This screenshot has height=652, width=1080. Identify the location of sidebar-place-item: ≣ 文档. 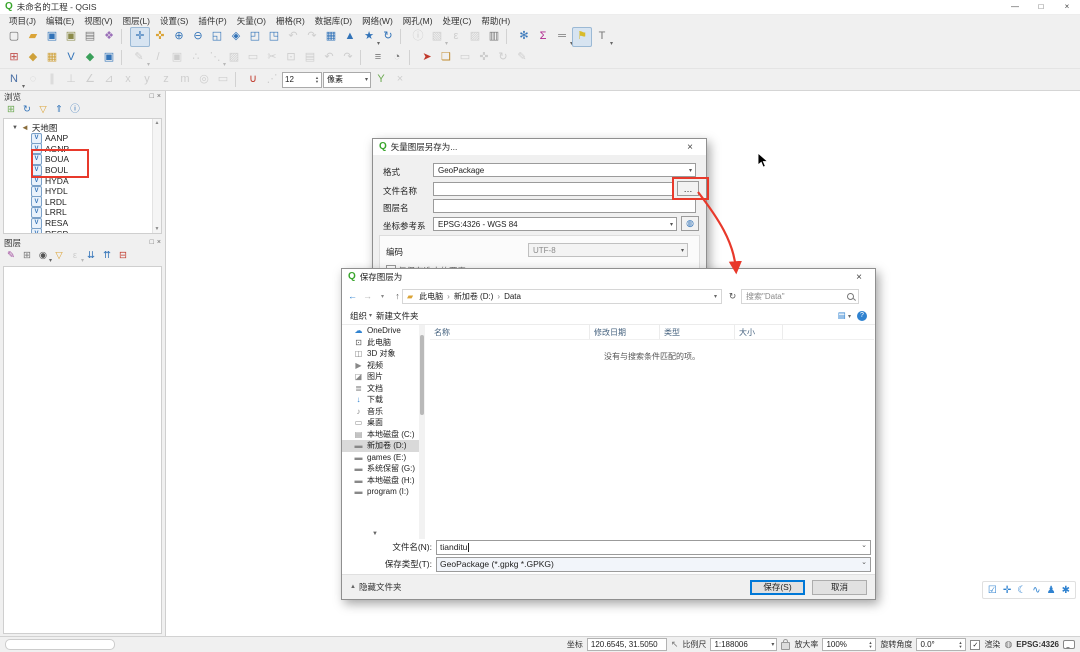
(380, 389).